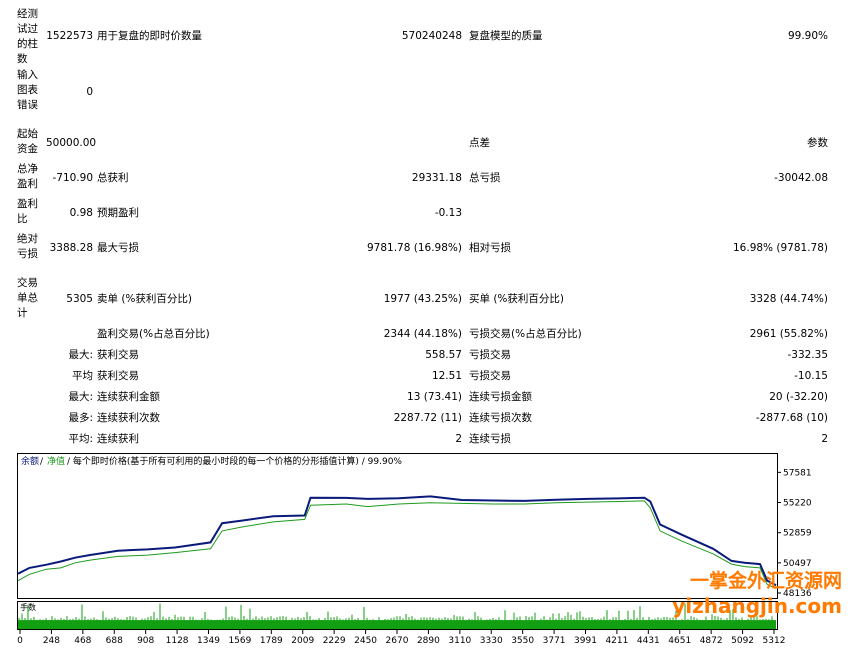 This screenshot has width=854, height=652. I want to click on bars-tested-label: 经测 试过 的柱 数, so click(27, 36).